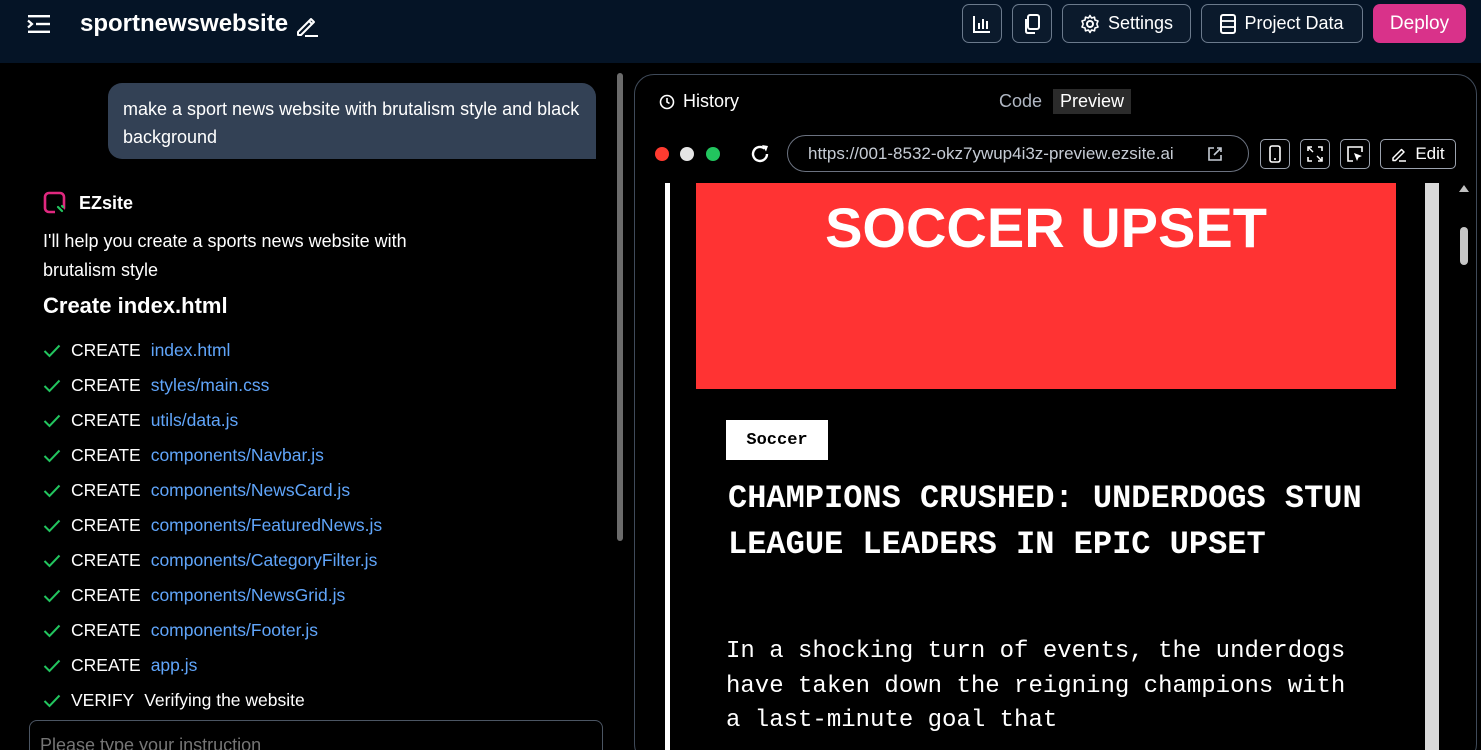  I want to click on step-item: CREATE components/NewsCard.js, so click(212, 490).